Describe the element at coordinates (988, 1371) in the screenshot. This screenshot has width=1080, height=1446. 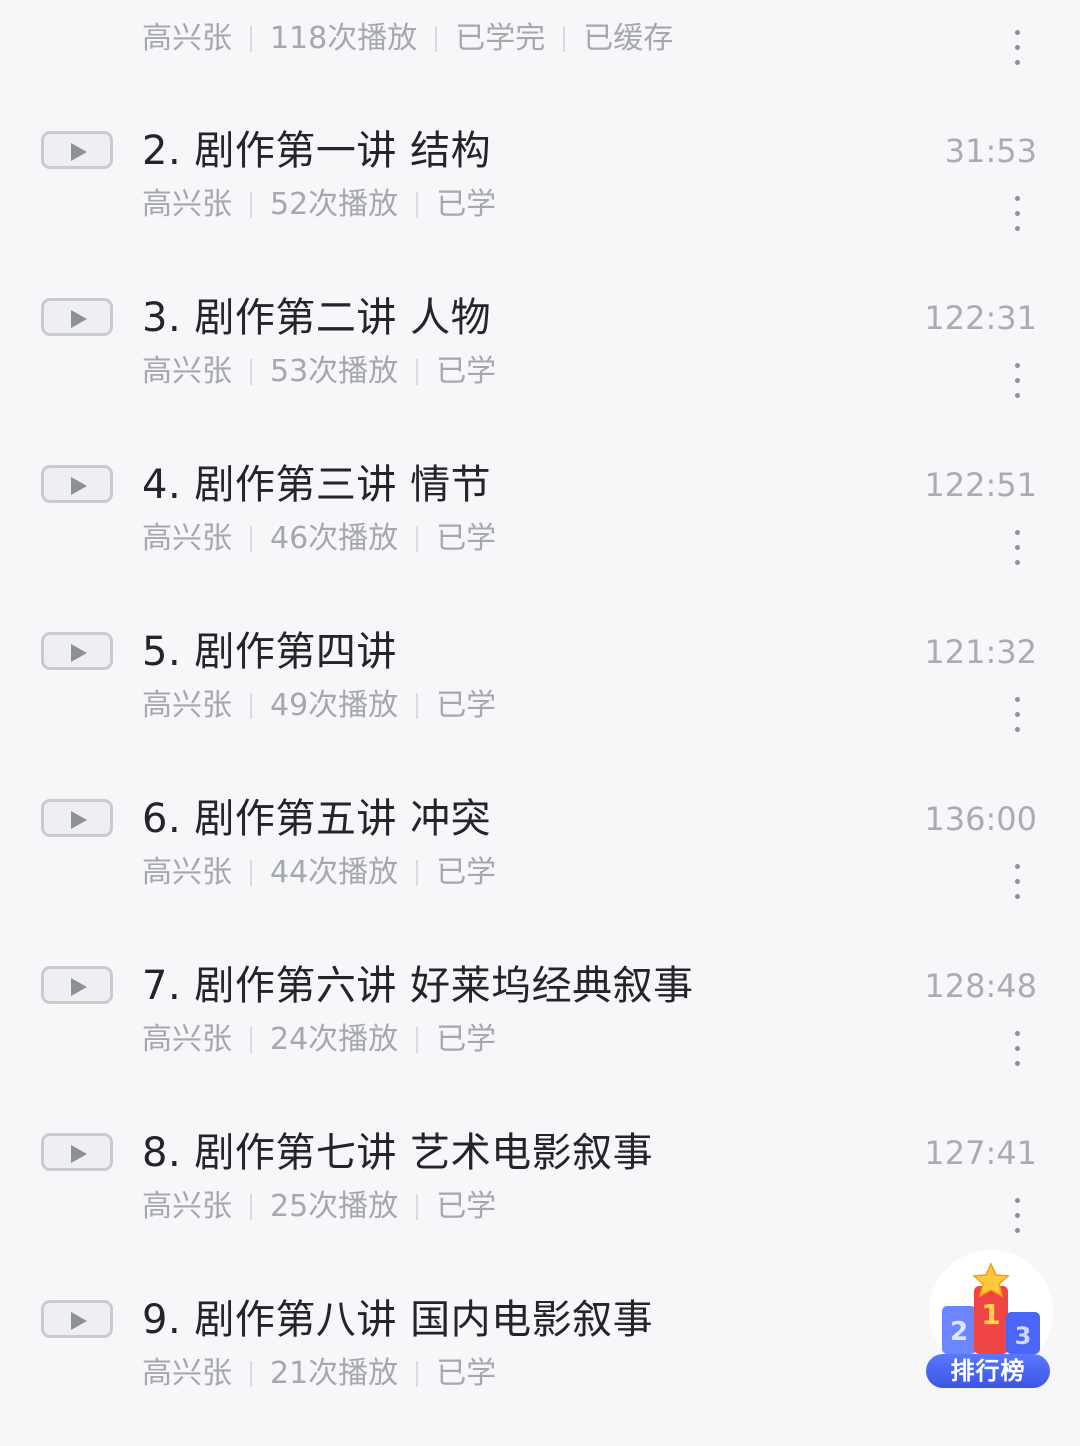
I see `ranking-label: 排行榜` at that location.